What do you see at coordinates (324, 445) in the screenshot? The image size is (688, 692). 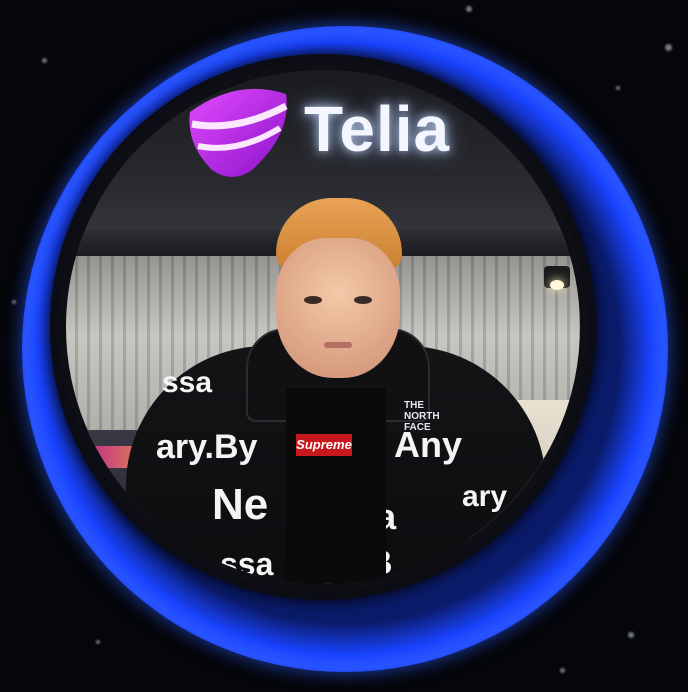 I see `supreme-box-logo: Supreme` at bounding box center [324, 445].